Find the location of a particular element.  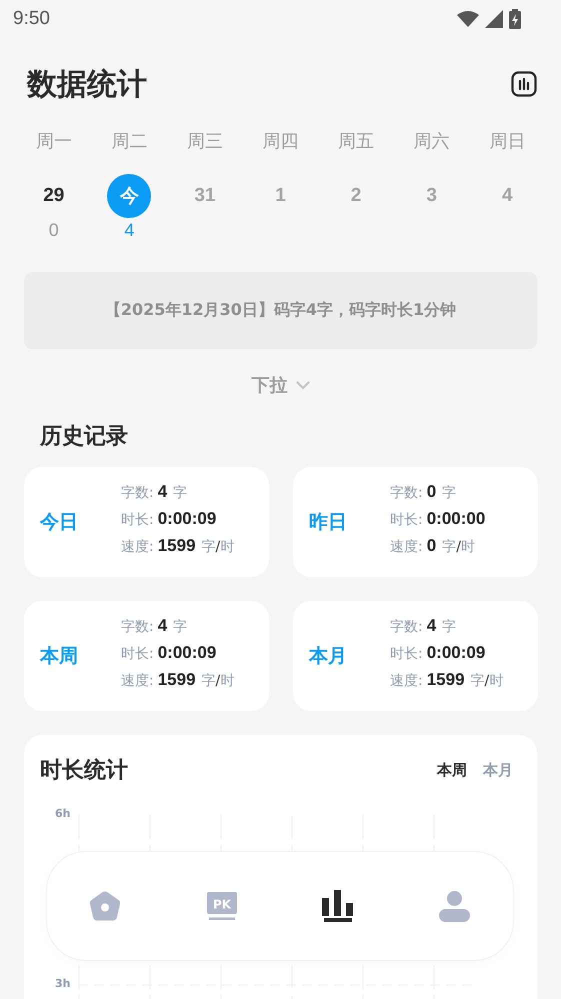

period-tab: 本周 is located at coordinates (452, 770).